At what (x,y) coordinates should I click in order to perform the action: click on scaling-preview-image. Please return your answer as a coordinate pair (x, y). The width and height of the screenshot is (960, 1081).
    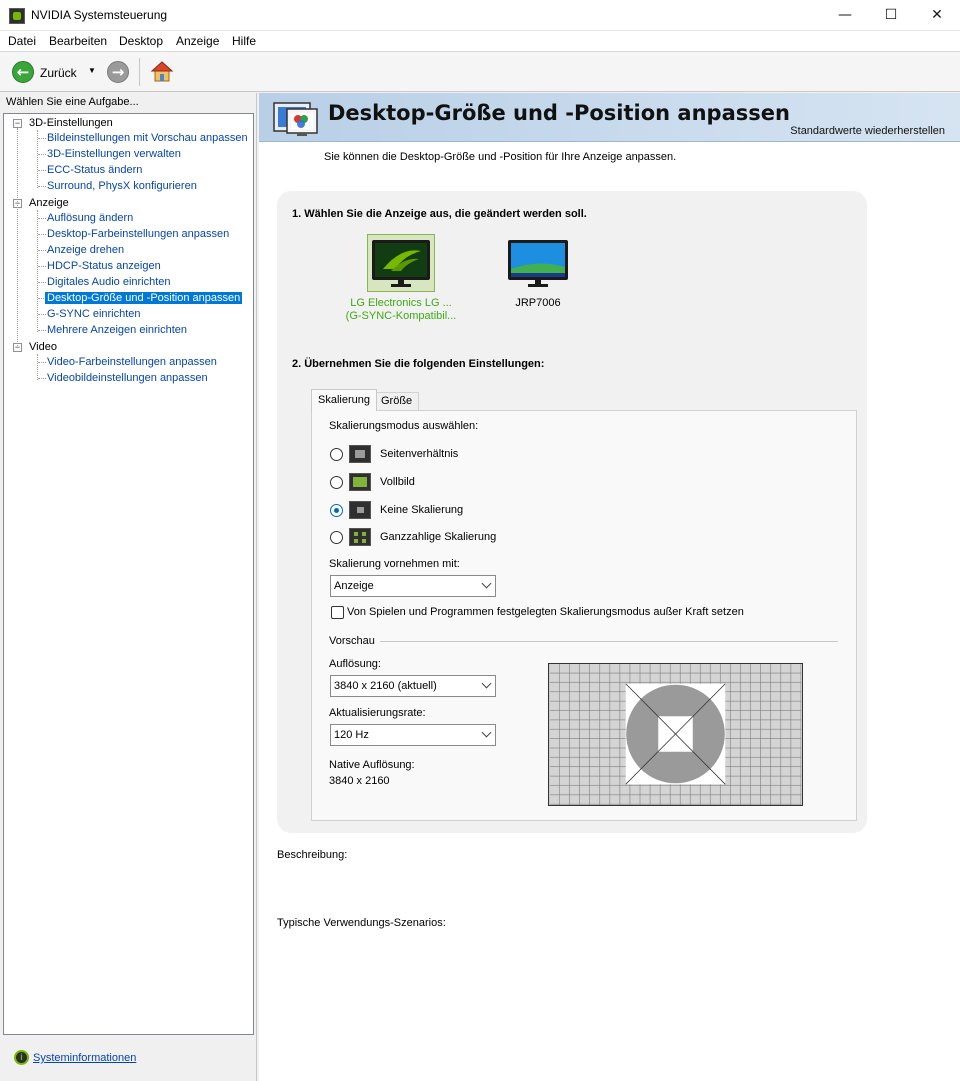
    Looking at the image, I should click on (675, 734).